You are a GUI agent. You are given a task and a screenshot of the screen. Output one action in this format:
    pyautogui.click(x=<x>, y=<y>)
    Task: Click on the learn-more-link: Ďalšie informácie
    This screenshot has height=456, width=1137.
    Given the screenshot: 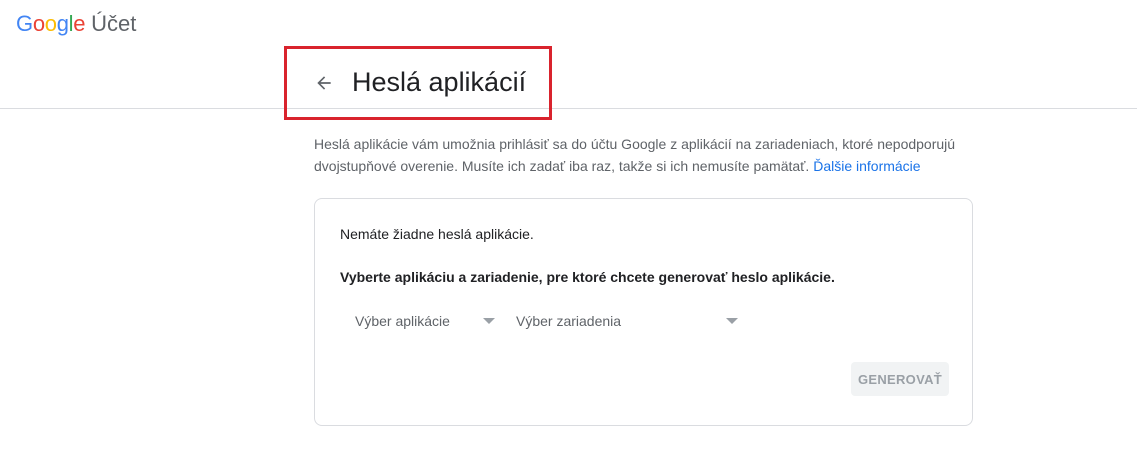 What is the action you would take?
    pyautogui.click(x=866, y=166)
    